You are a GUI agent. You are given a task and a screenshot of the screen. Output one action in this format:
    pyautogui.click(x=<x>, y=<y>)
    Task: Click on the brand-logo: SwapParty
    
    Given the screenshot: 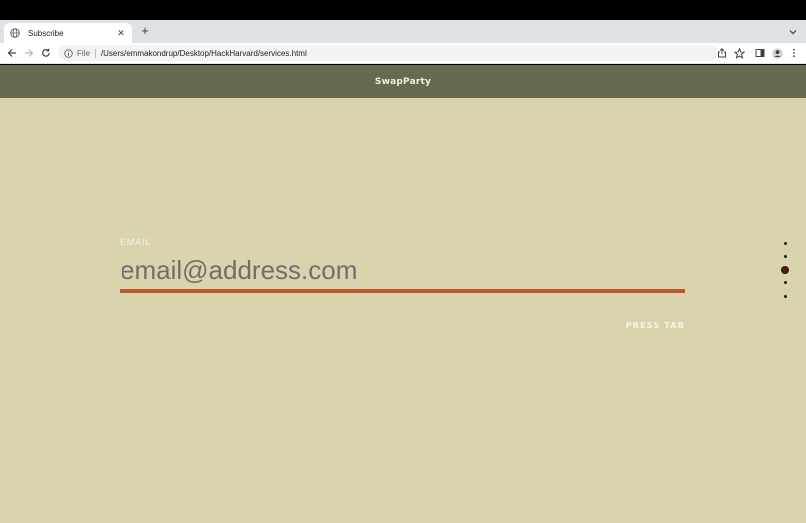 What is the action you would take?
    pyautogui.click(x=403, y=82)
    